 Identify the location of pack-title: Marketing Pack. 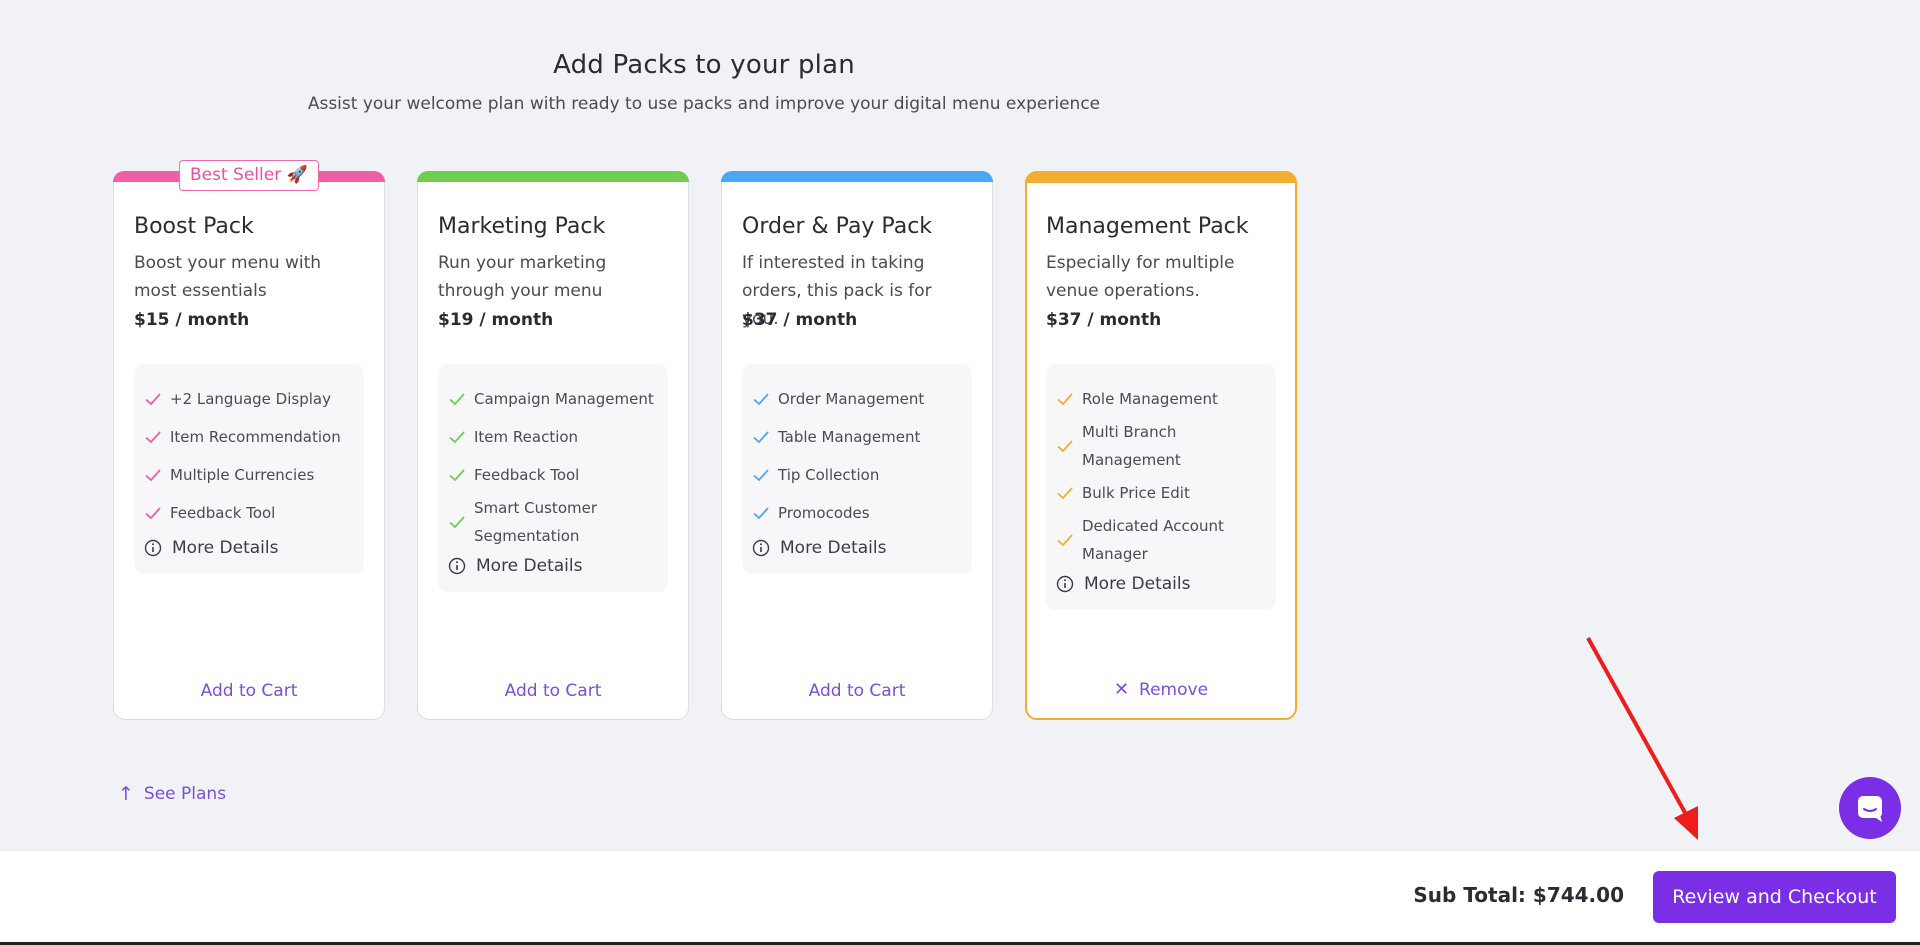
(522, 226).